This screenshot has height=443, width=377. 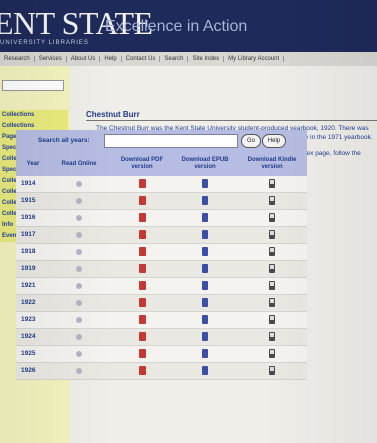 I want to click on table-row: 1925, so click(x=161, y=354).